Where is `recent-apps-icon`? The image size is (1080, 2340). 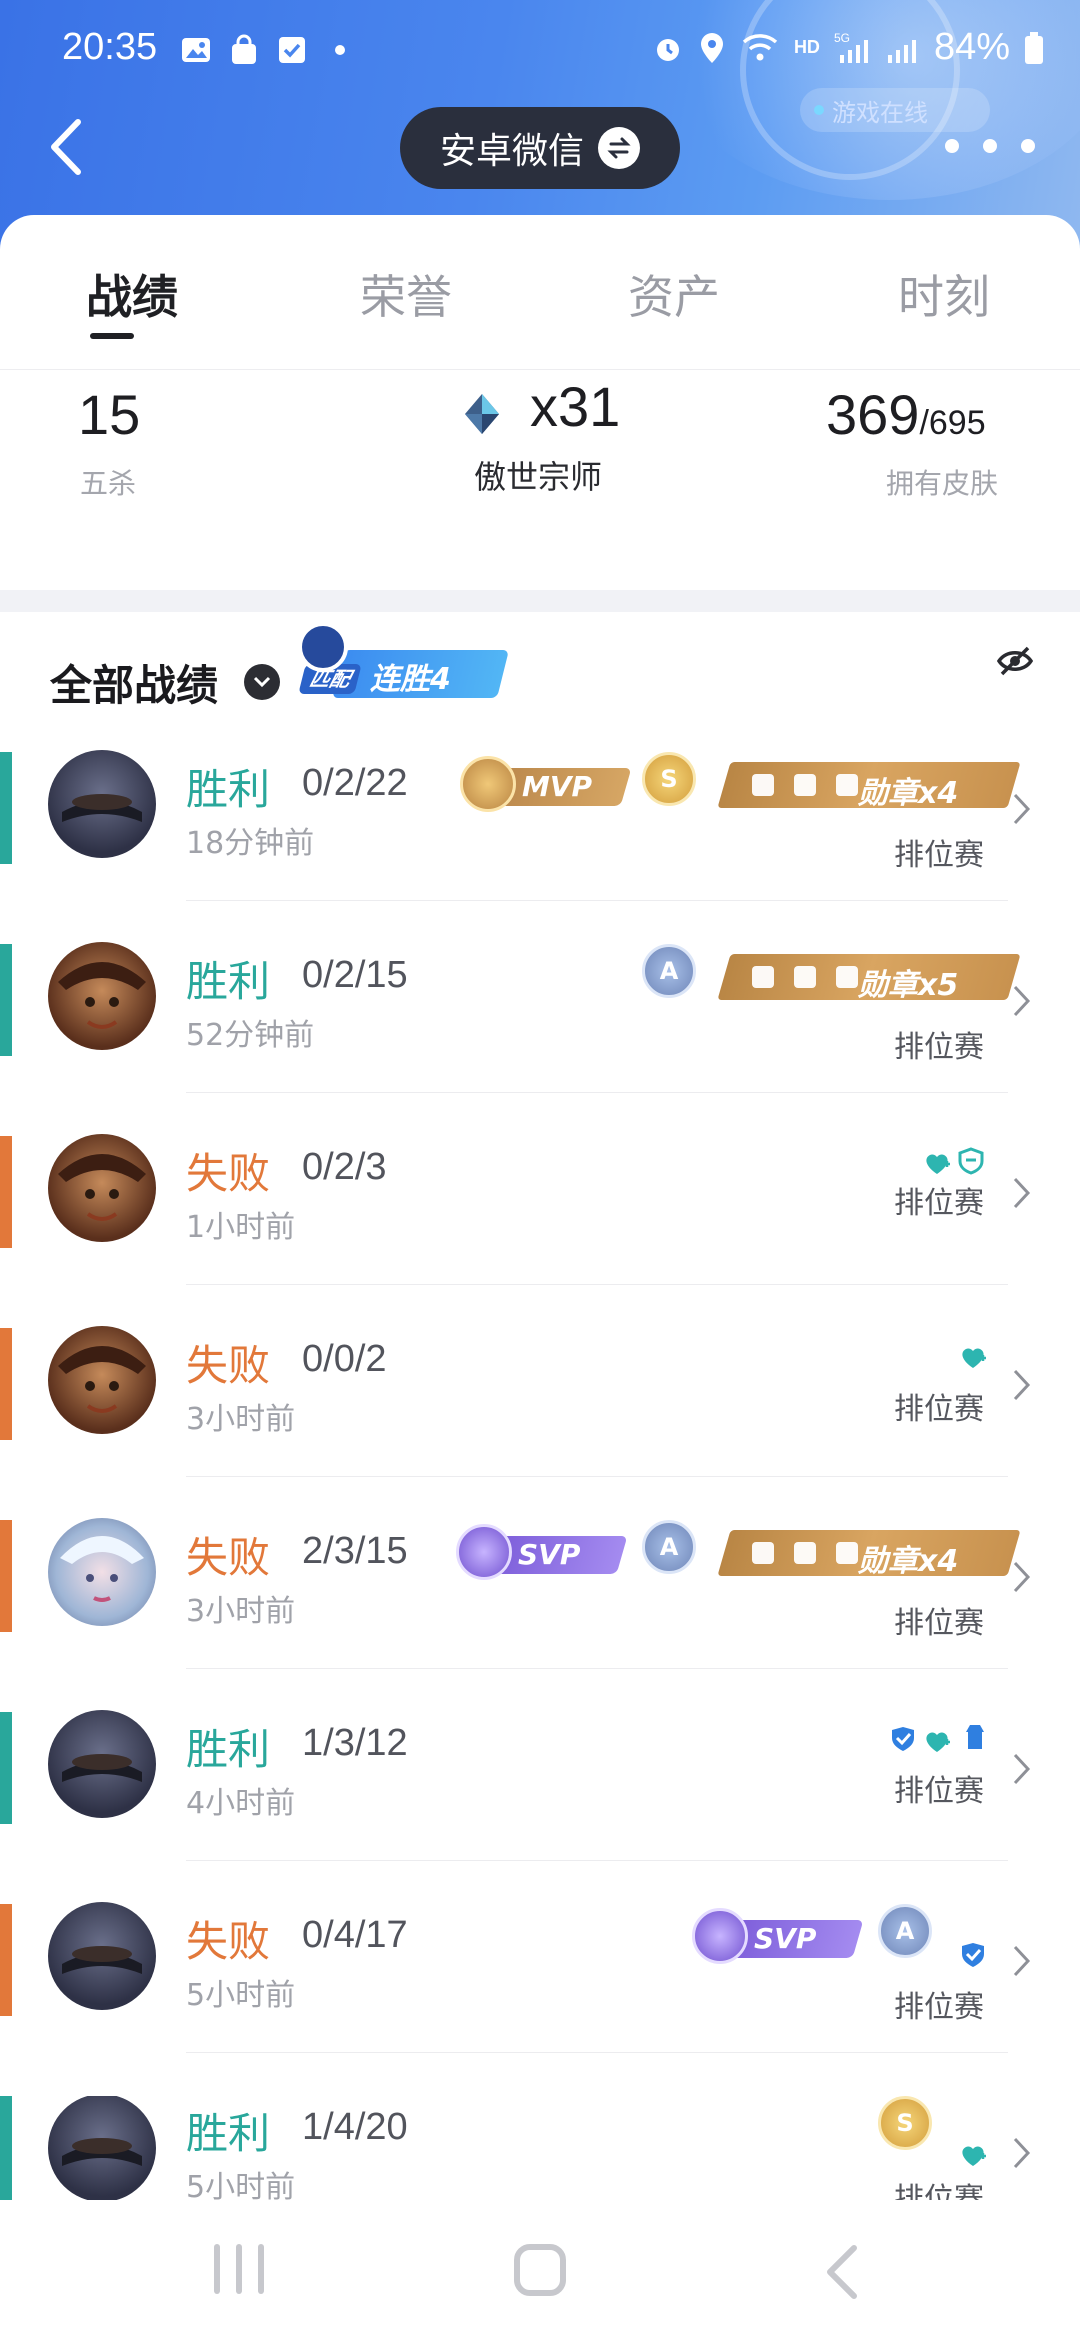
recent-apps-icon is located at coordinates (239, 2269).